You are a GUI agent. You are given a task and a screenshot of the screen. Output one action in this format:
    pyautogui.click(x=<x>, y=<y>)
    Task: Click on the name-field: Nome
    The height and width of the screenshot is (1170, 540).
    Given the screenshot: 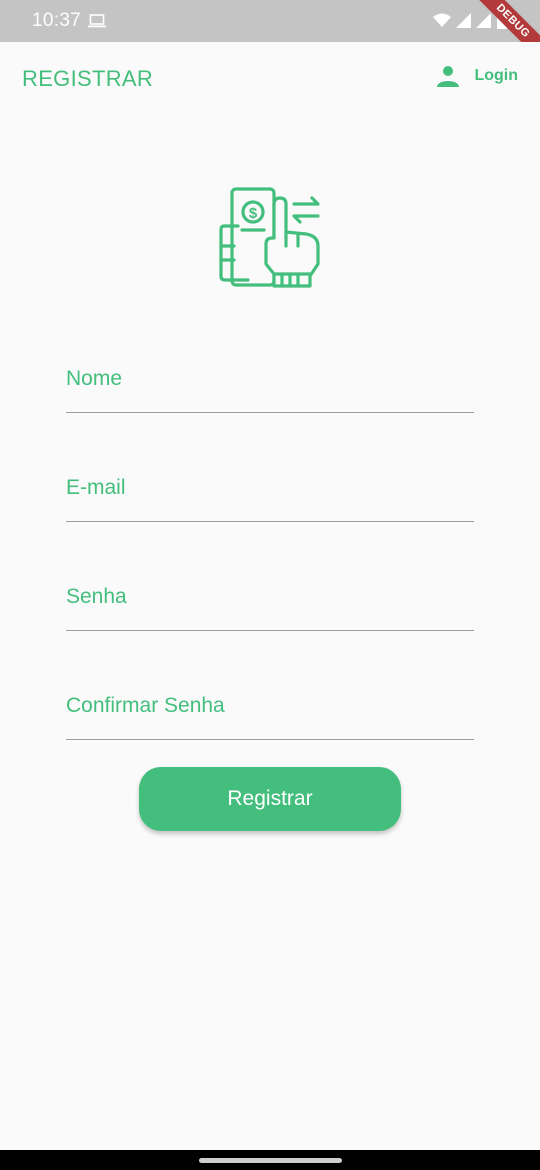 What is the action you would take?
    pyautogui.click(x=270, y=383)
    